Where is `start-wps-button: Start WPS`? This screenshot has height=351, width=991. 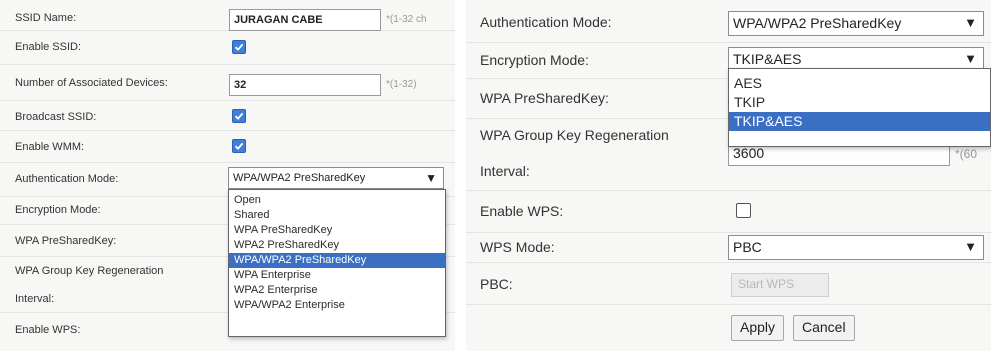
start-wps-button: Start WPS is located at coordinates (780, 285).